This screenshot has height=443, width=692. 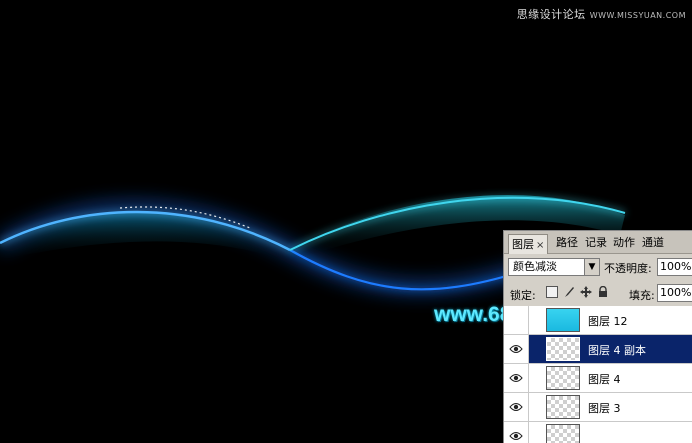 I want to click on watermark-en: WWW.MISSYUAN.COM, so click(x=637, y=15).